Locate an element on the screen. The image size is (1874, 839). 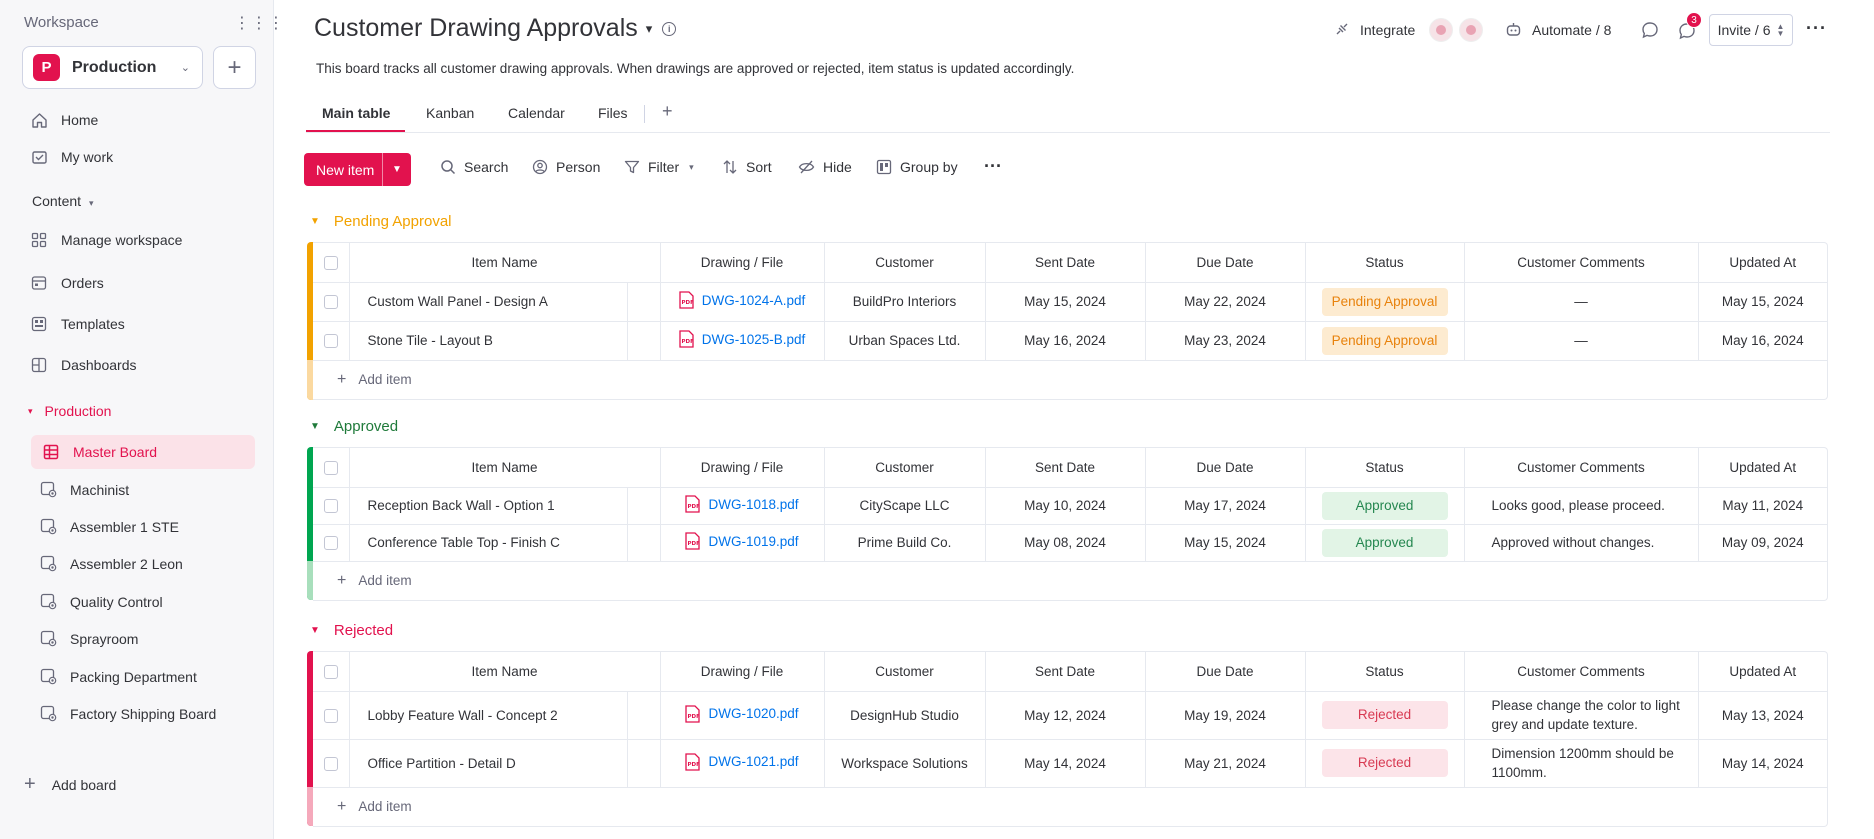
tab-main-table: Main table is located at coordinates (356, 113).